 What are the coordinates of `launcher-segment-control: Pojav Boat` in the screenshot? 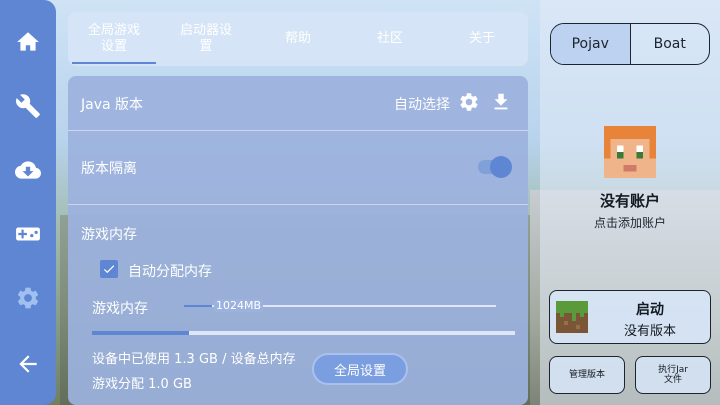 It's located at (630, 44).